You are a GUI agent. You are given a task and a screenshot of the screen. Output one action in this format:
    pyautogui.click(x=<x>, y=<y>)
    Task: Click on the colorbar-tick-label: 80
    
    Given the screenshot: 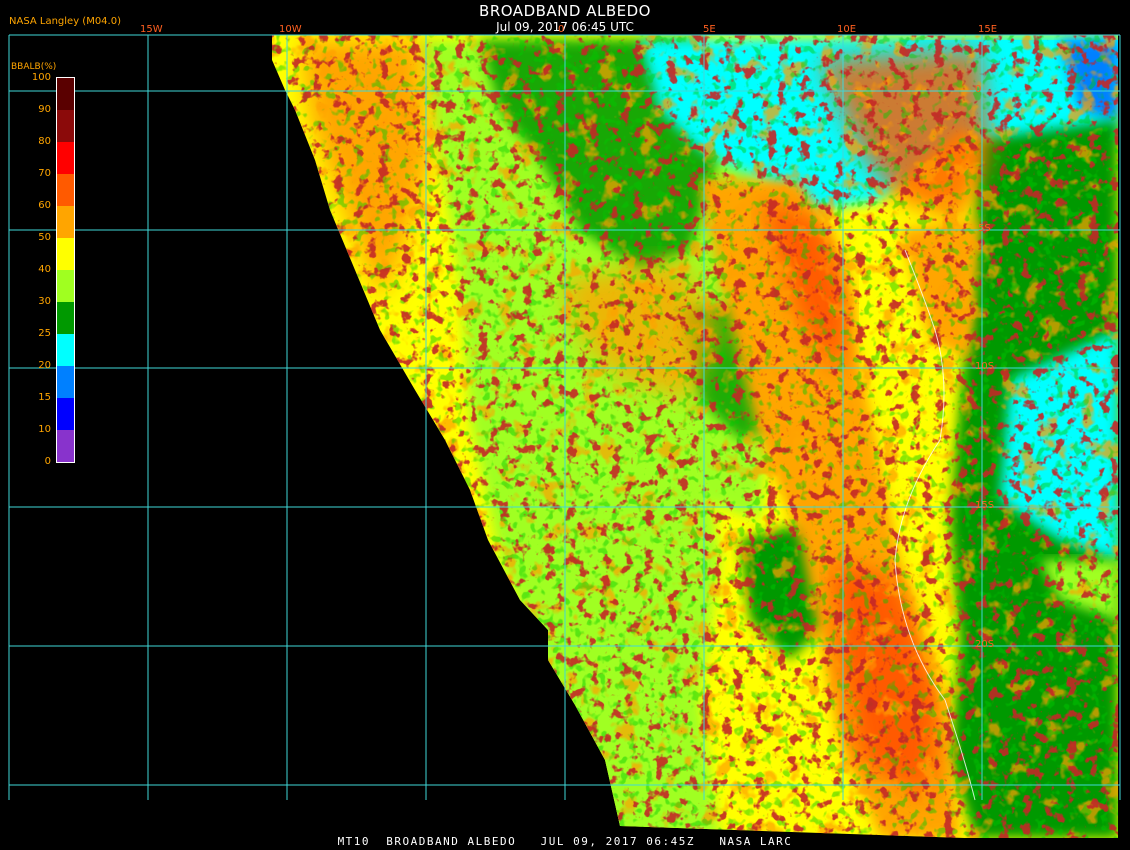 What is the action you would take?
    pyautogui.click(x=44, y=141)
    